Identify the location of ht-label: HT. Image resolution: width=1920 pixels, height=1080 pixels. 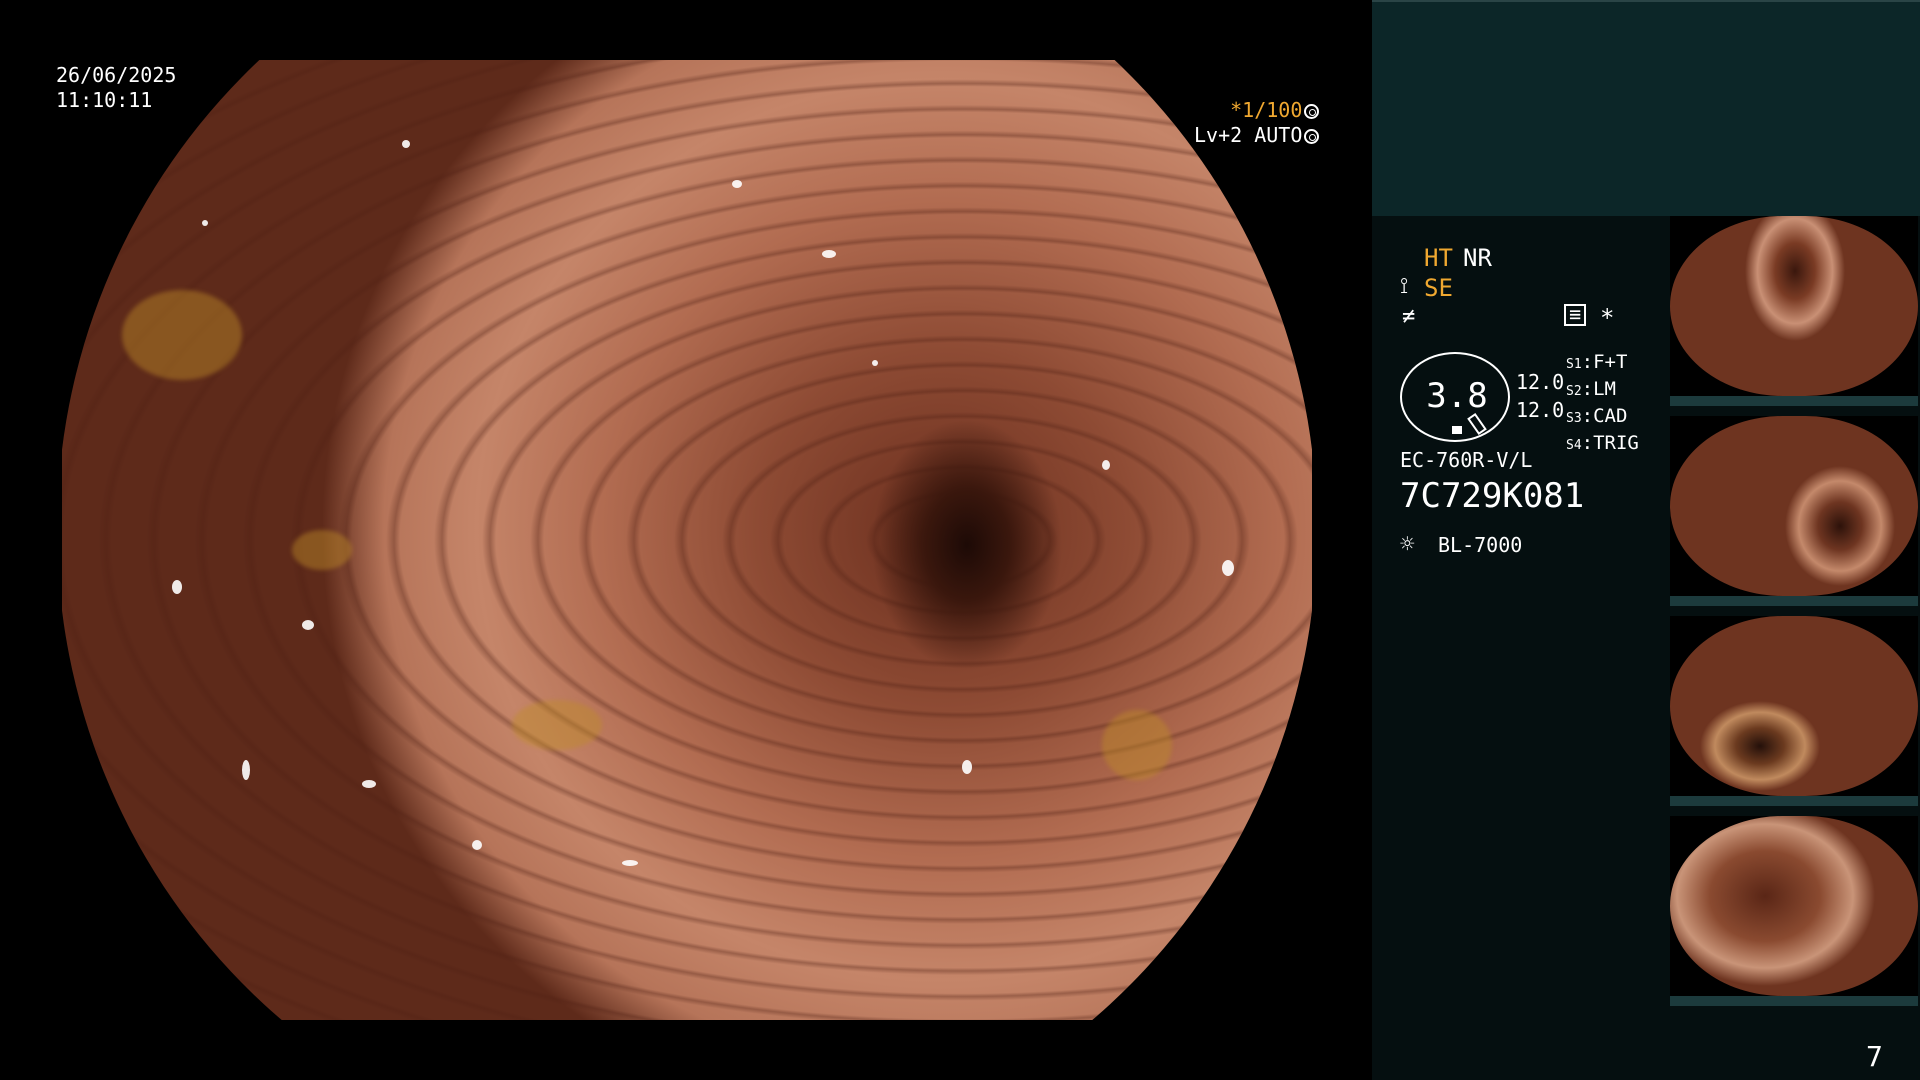
(1438, 258).